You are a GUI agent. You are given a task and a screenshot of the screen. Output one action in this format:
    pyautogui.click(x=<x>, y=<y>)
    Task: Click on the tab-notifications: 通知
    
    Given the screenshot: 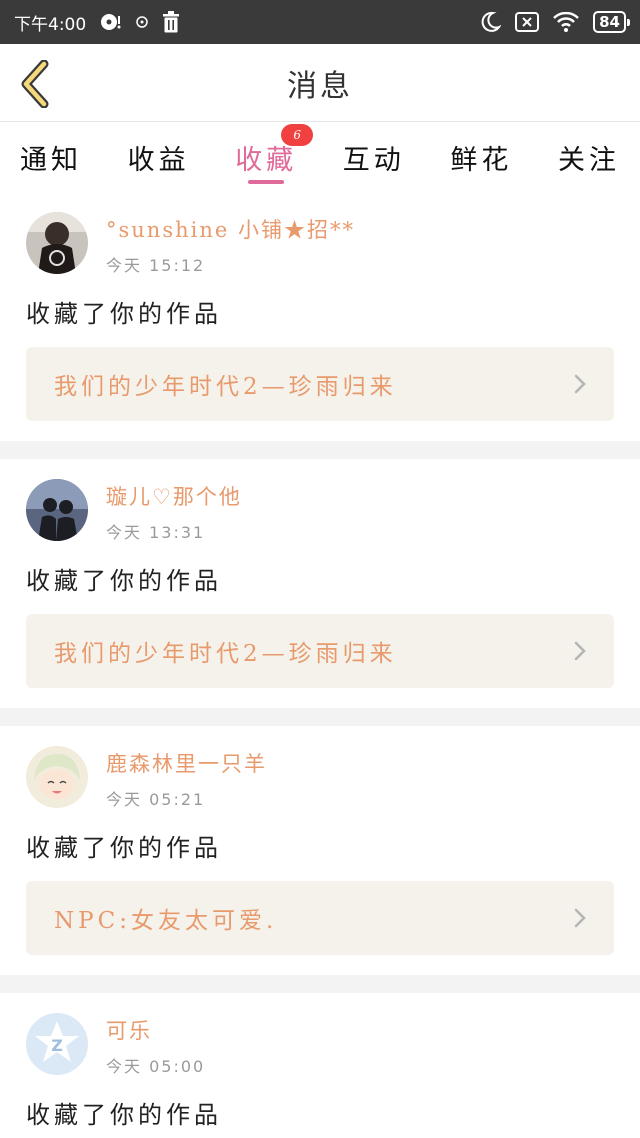 What is the action you would take?
    pyautogui.click(x=51, y=157)
    